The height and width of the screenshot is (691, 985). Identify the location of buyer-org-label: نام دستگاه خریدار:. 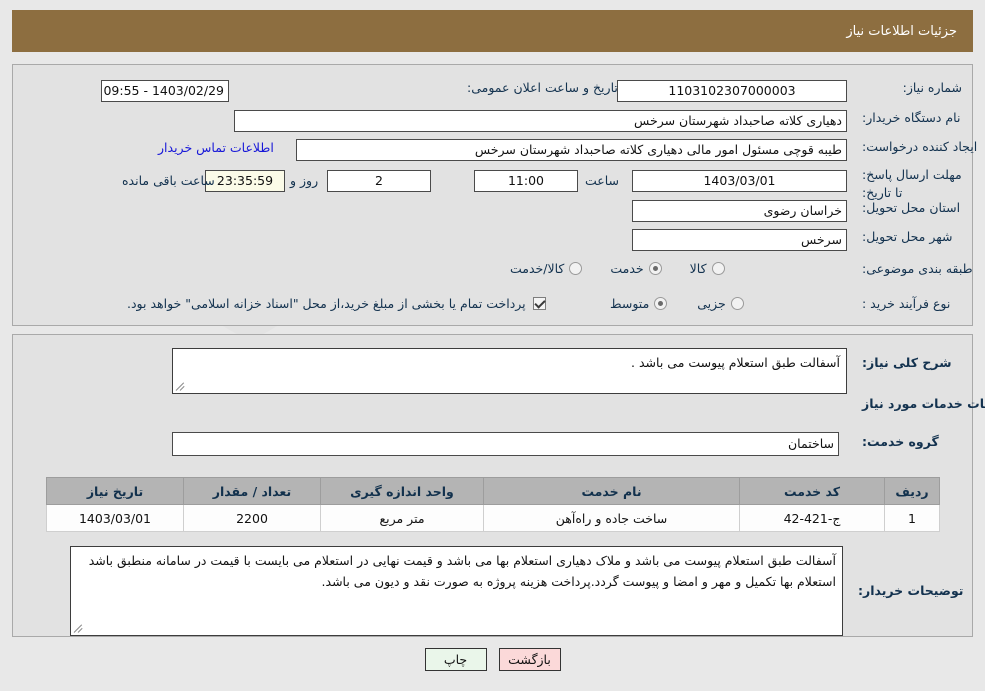
(911, 117).